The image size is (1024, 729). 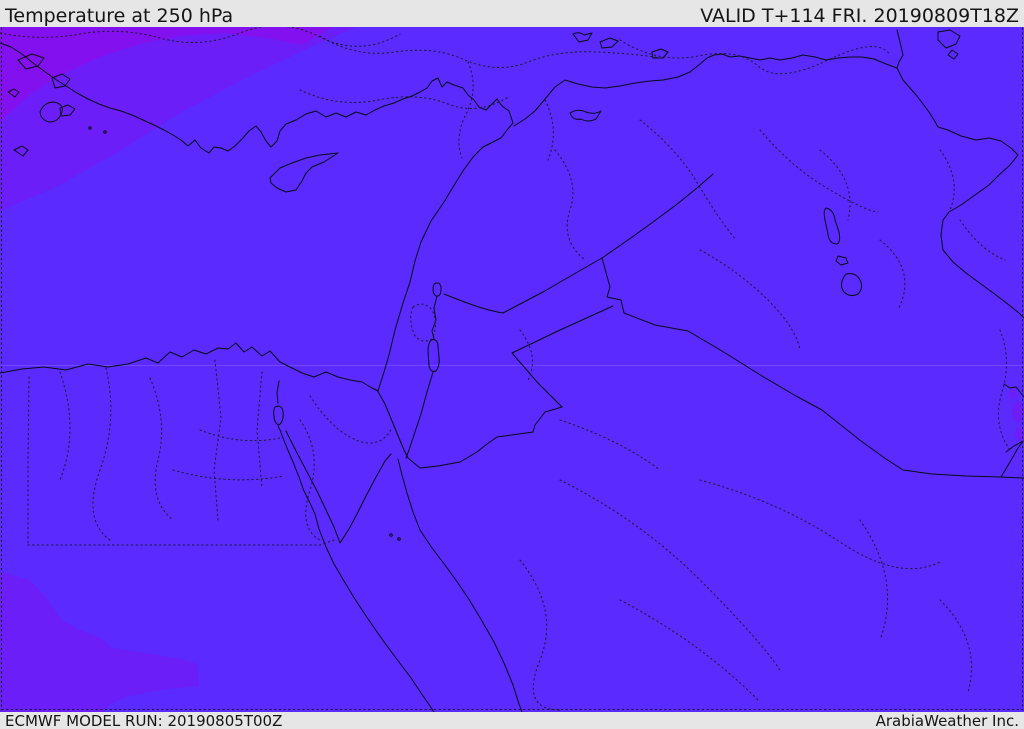 What do you see at coordinates (119, 16) in the screenshot?
I see `map-title: Temperature at 250 hPa` at bounding box center [119, 16].